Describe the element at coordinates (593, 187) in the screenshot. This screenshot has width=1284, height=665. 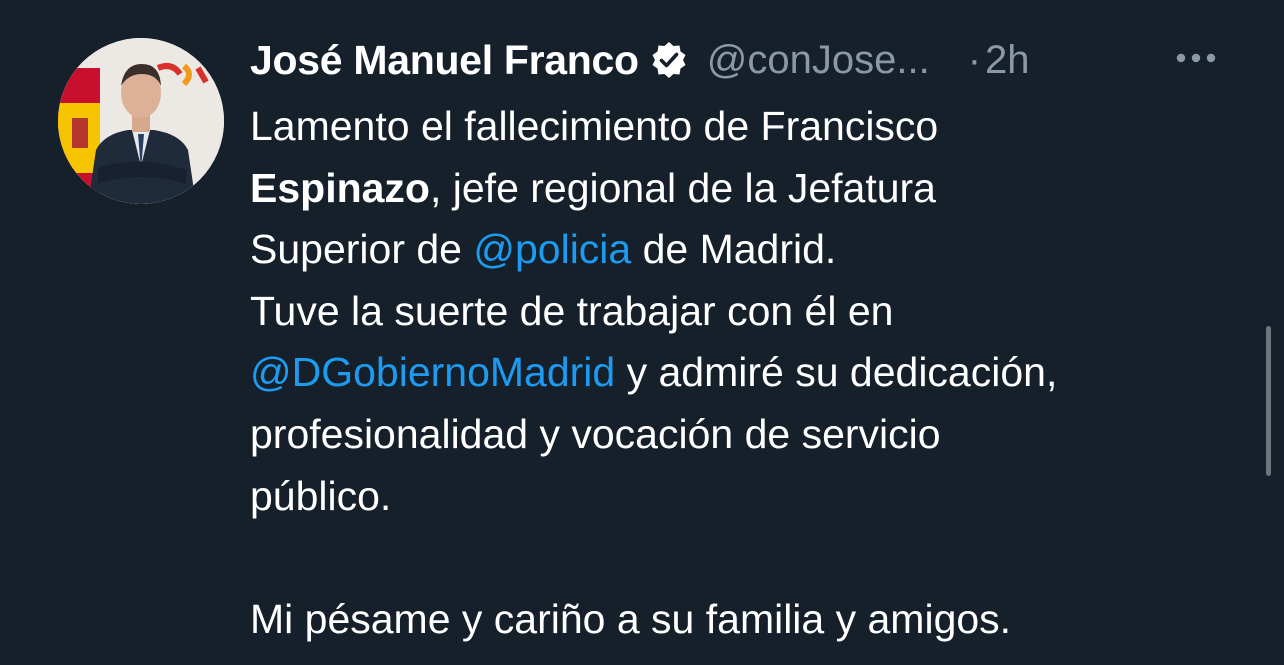
I see `tweet-line: Espinazo, jefe regional de la Jefatura` at that location.